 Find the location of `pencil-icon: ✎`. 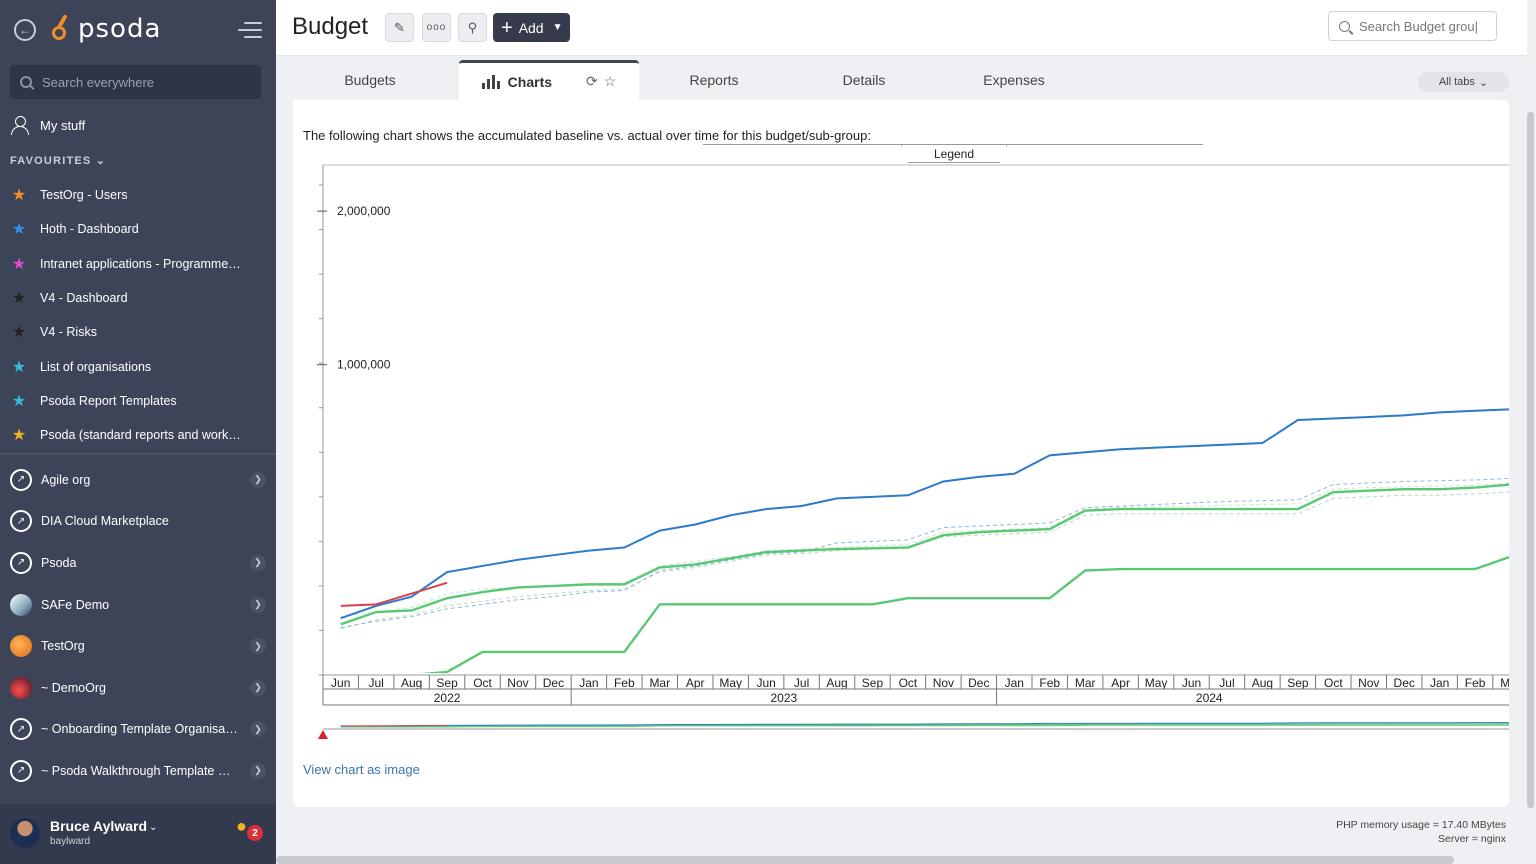

pencil-icon: ✎ is located at coordinates (399, 27).